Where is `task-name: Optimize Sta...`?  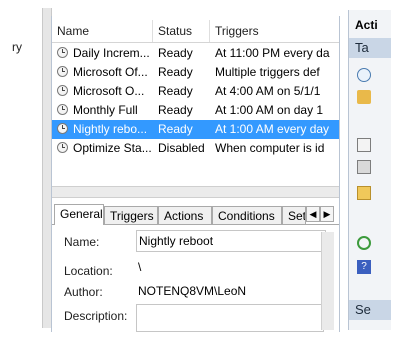 task-name: Optimize Sta... is located at coordinates (112, 148).